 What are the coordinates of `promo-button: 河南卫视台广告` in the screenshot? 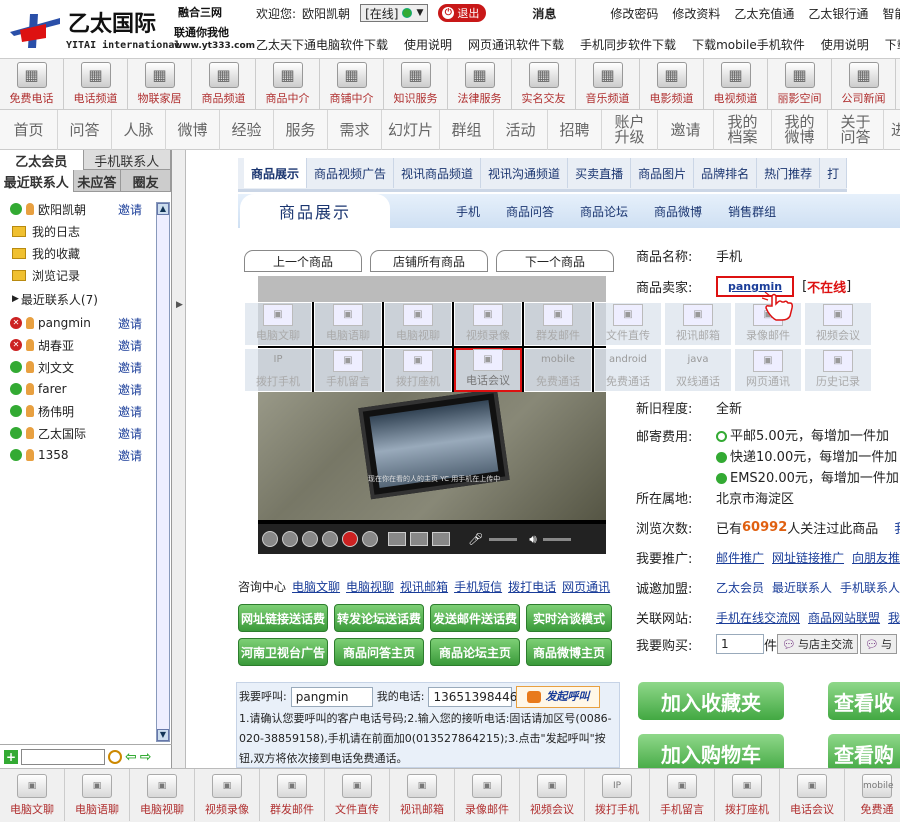 It's located at (283, 652).